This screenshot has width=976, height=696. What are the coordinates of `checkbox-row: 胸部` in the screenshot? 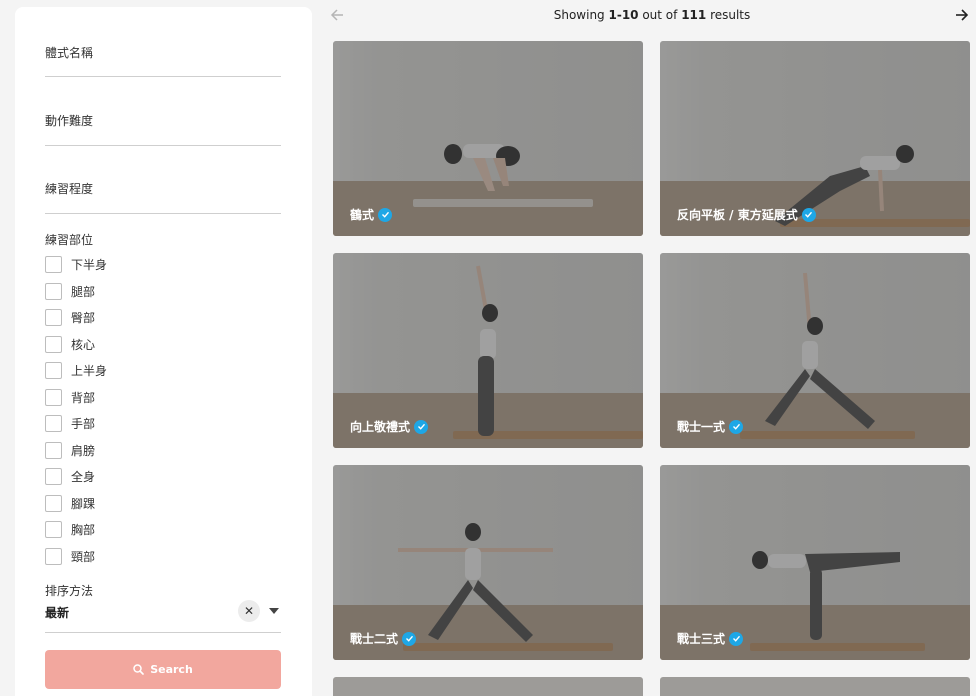 It's located at (70, 529).